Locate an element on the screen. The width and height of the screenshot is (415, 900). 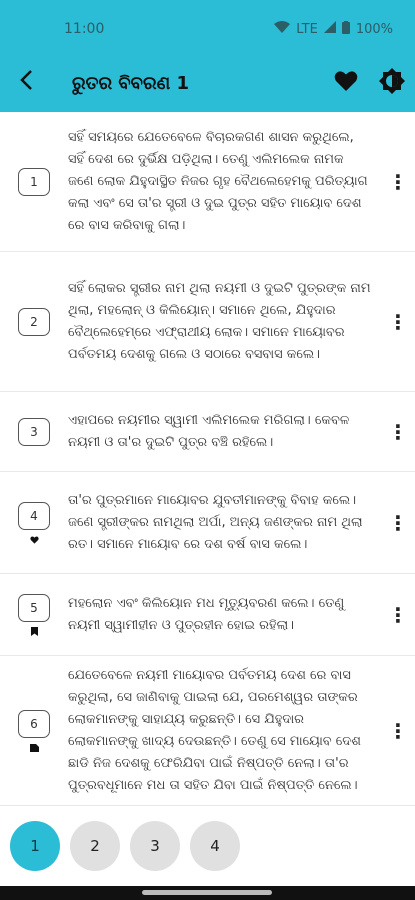
back-button is located at coordinates (26, 83).